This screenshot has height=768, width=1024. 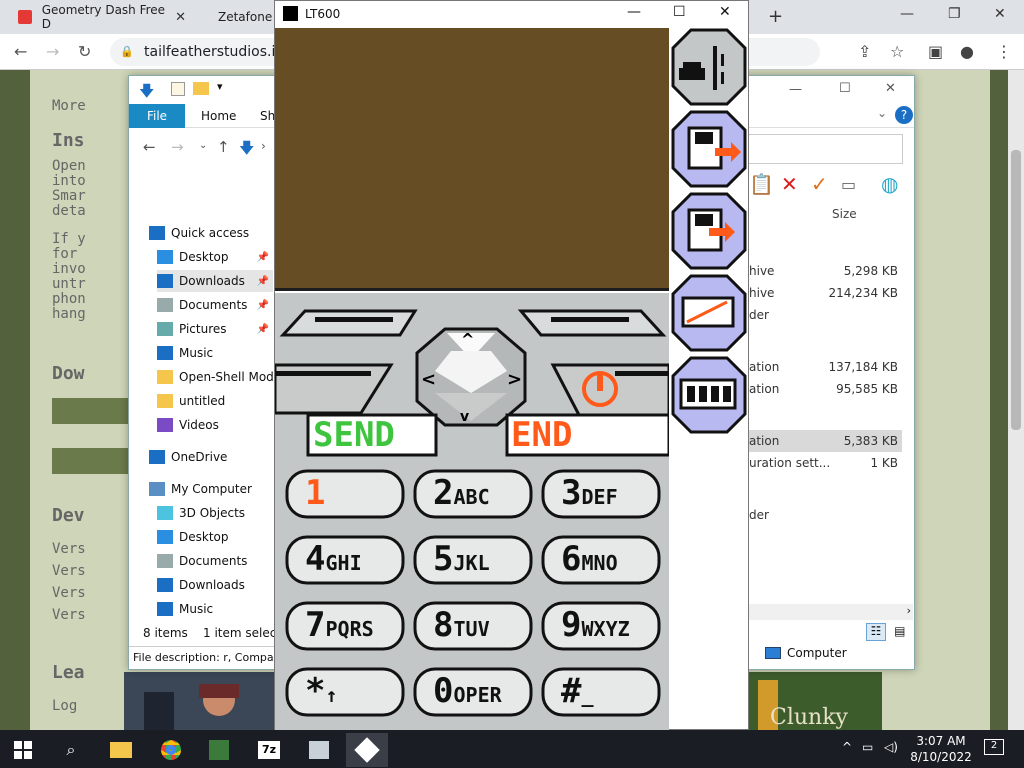 I want to click on properties-icon, so click(x=178, y=89).